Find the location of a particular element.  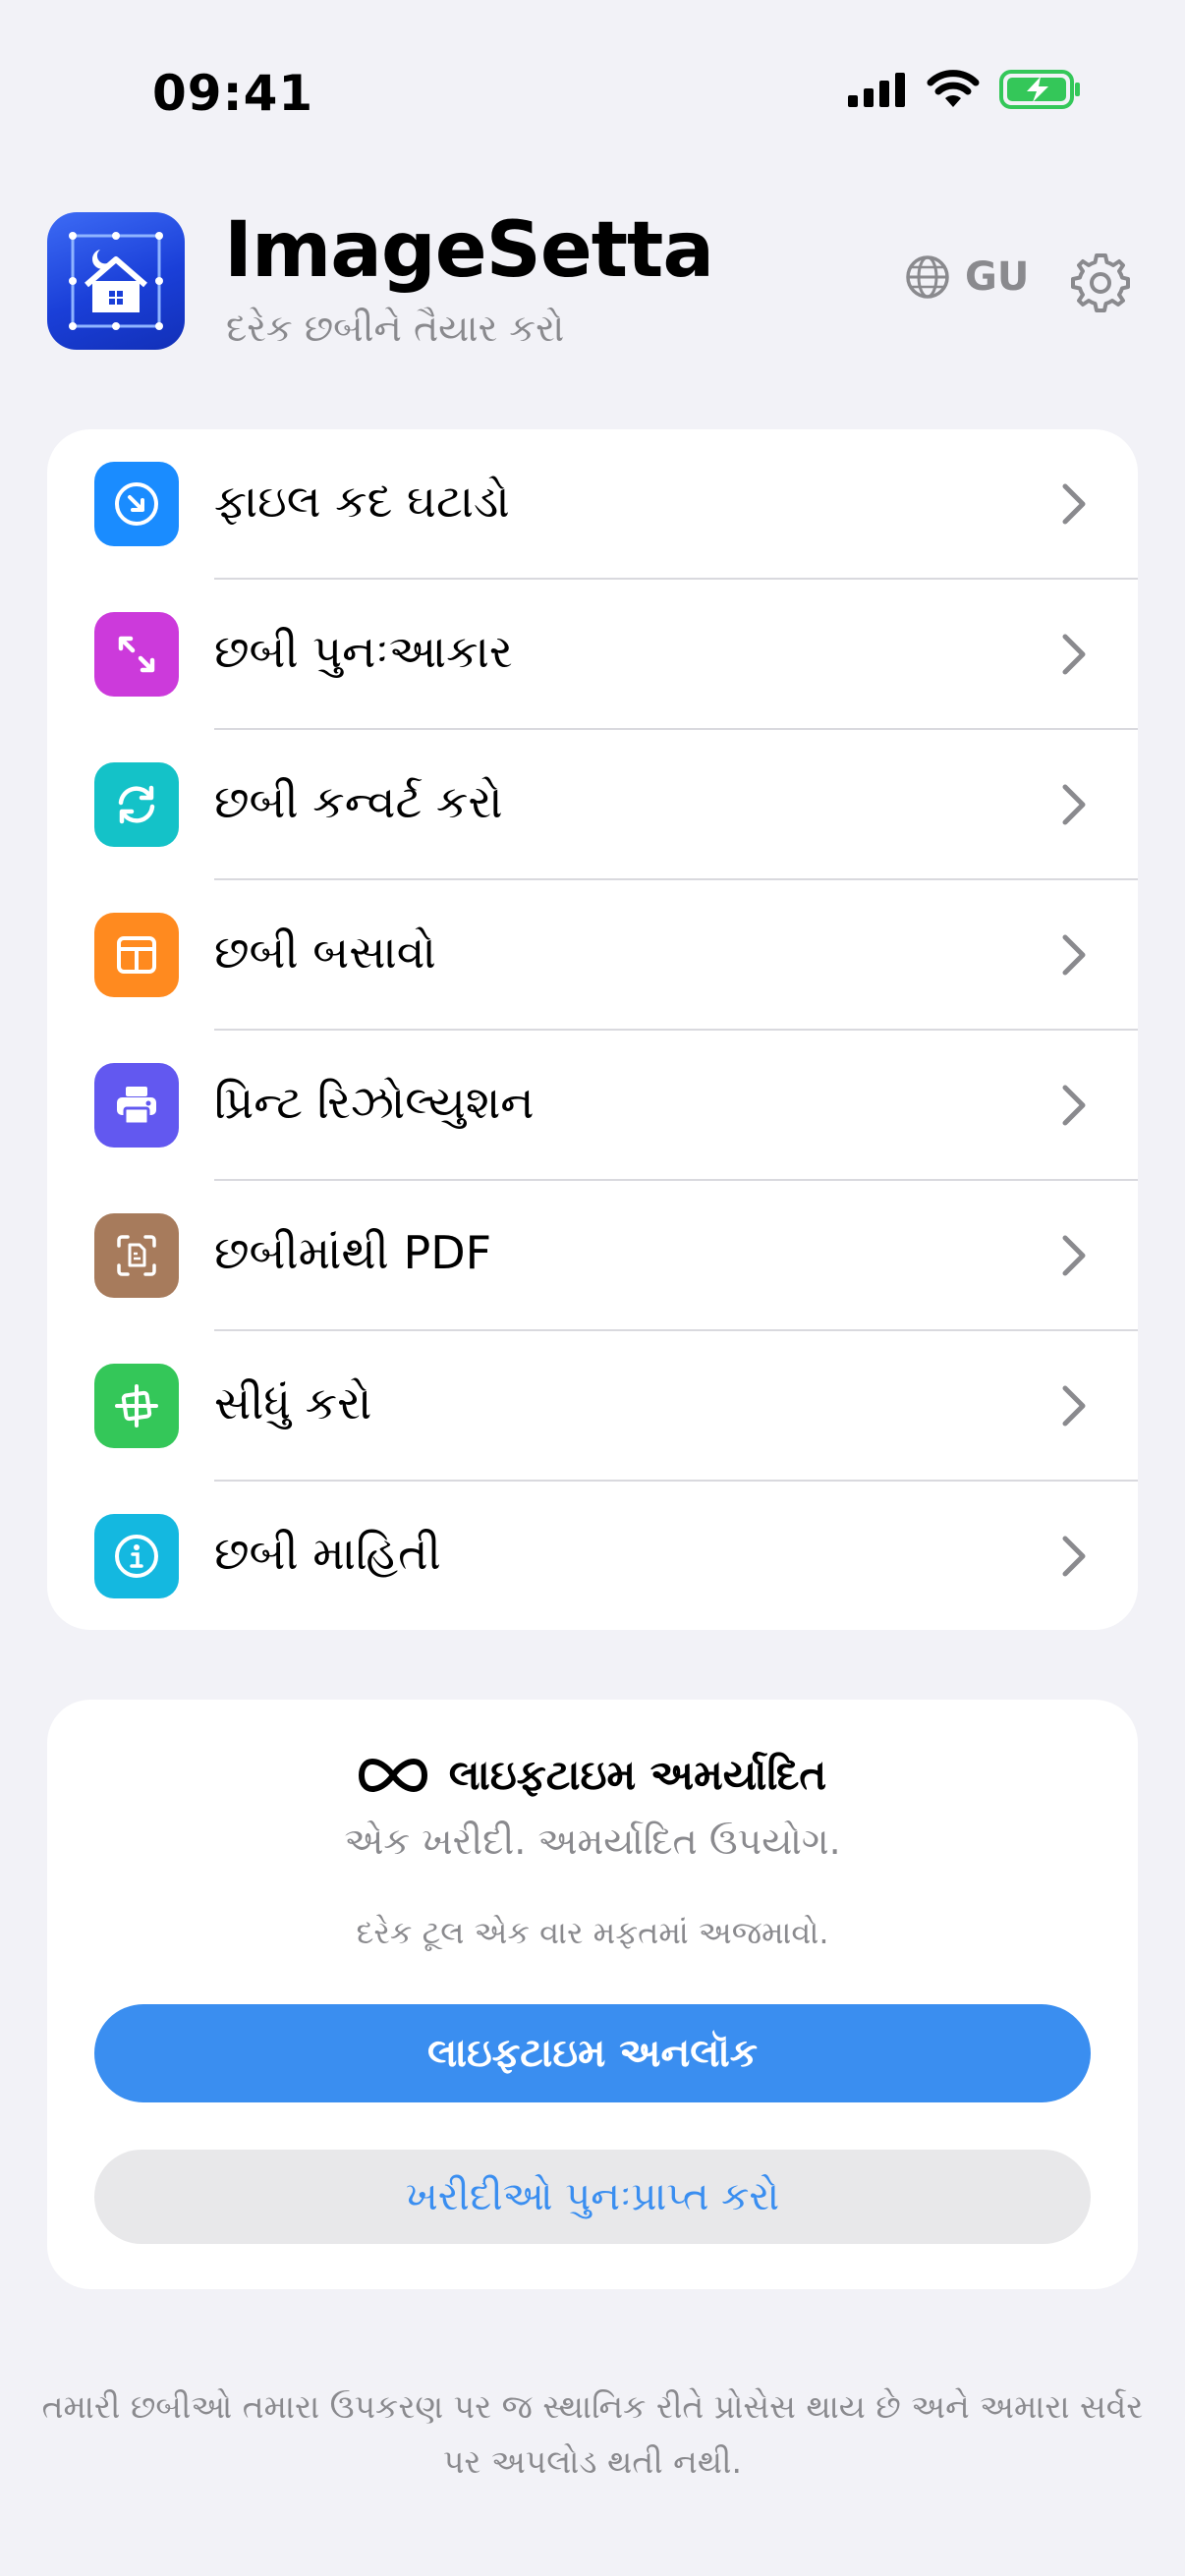

menu-item-resize-image: છબી પુનઃઆકાર is located at coordinates (592, 655).